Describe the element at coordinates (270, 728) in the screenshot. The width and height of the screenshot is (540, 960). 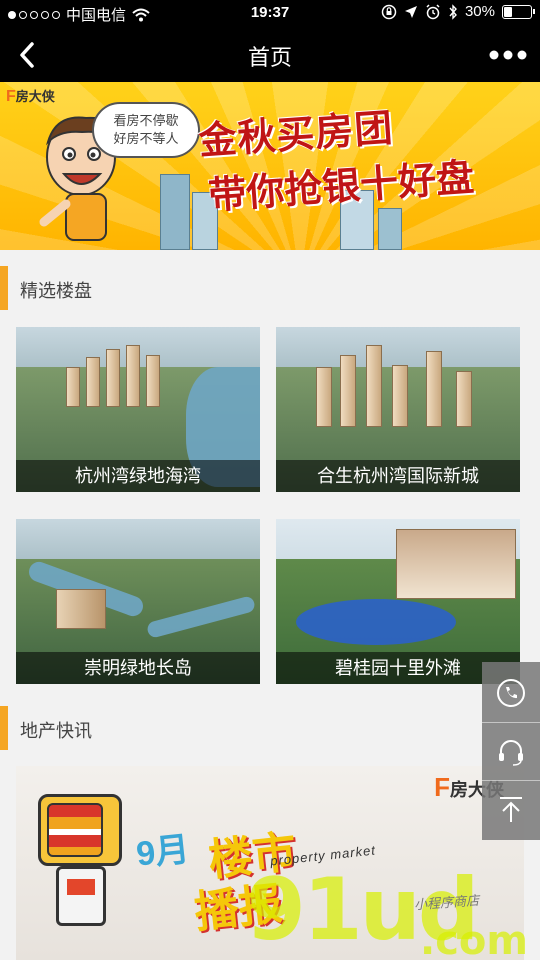
I see `section-header-news: 地产快讯` at that location.